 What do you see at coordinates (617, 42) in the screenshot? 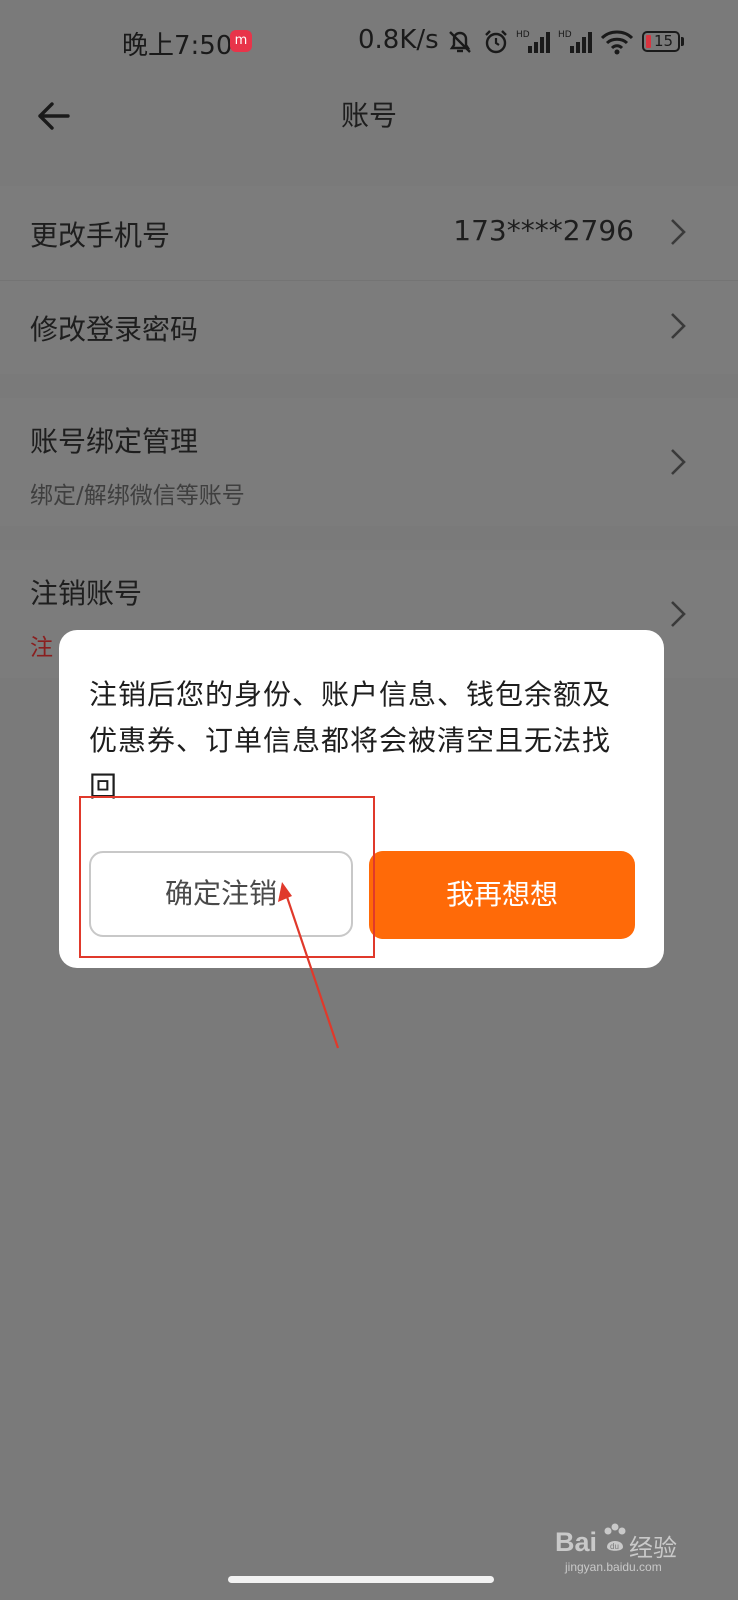
I see `wifi-icon` at bounding box center [617, 42].